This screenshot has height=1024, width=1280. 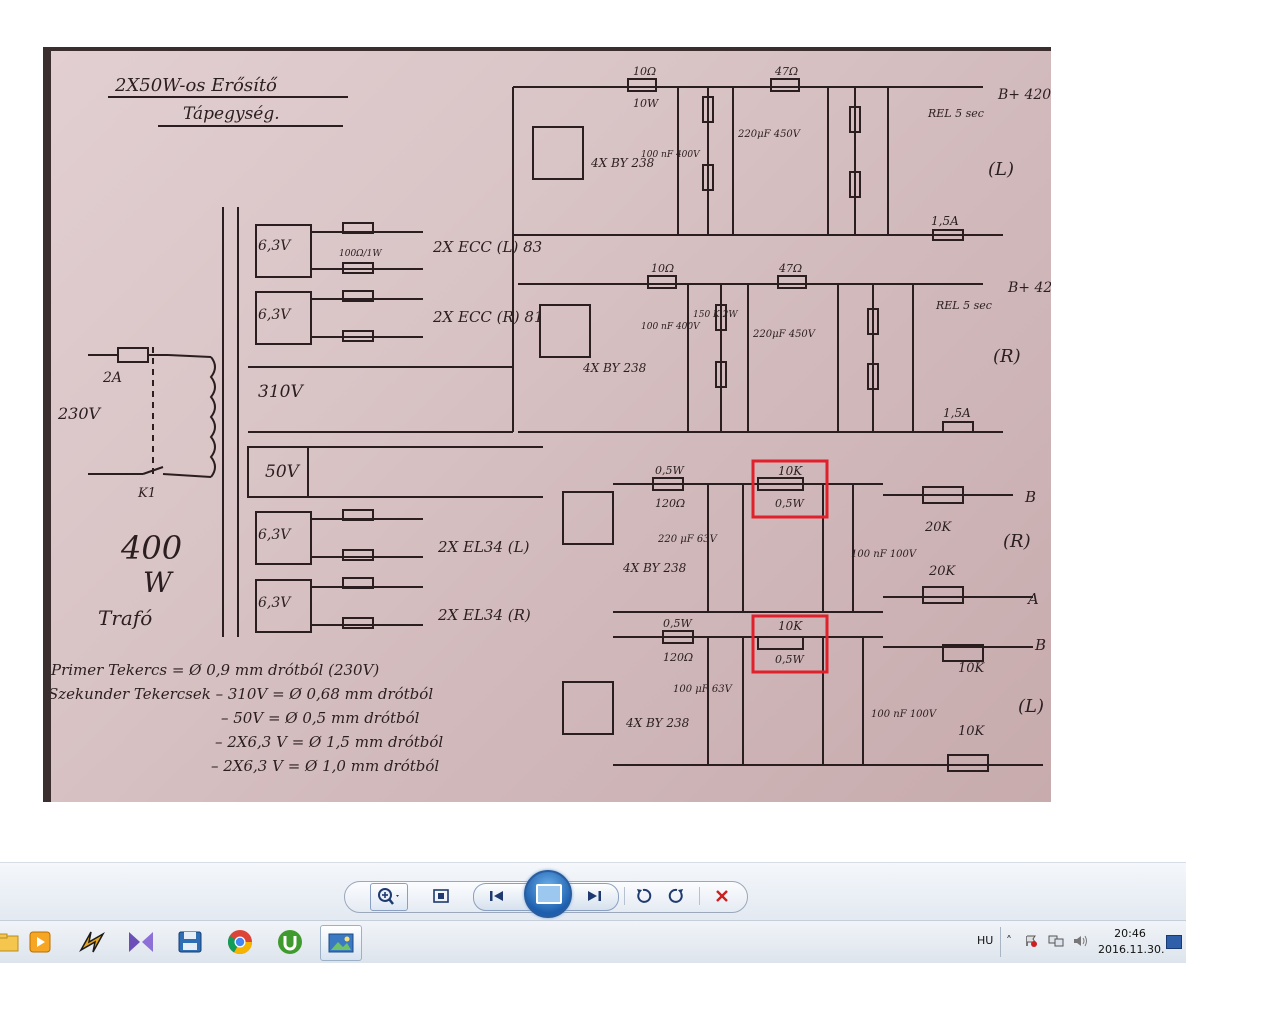 I want to click on title-line2: Tápegység., so click(x=231, y=114).